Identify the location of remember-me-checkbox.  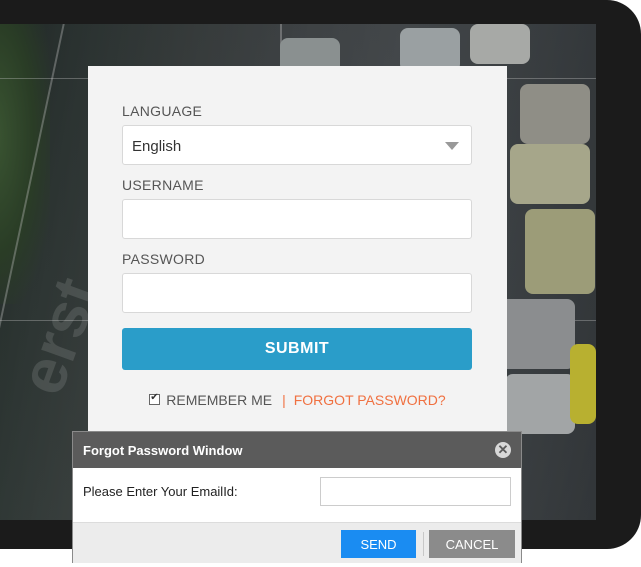
(155, 398).